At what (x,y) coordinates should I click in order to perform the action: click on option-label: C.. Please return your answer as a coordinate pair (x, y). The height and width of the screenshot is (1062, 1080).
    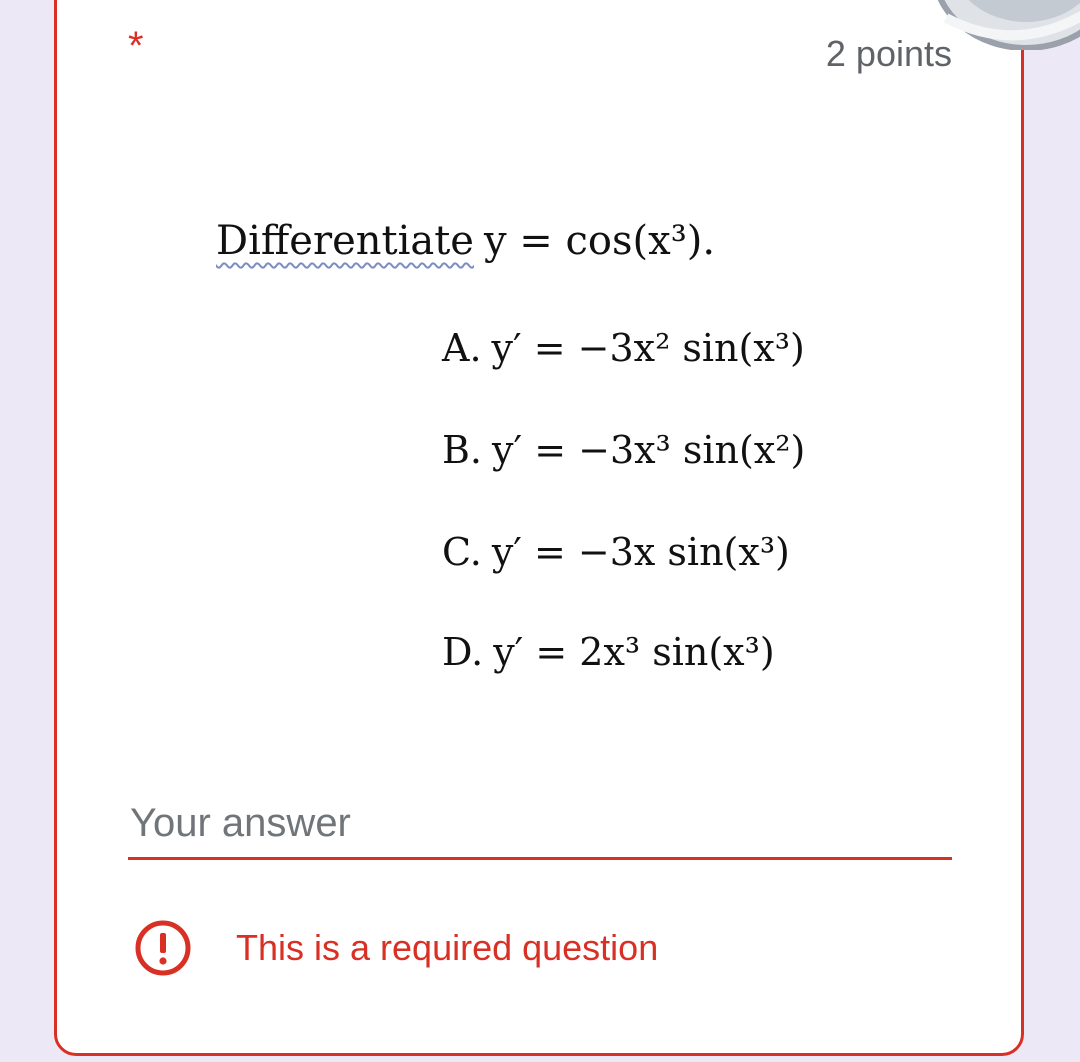
    Looking at the image, I should click on (462, 552).